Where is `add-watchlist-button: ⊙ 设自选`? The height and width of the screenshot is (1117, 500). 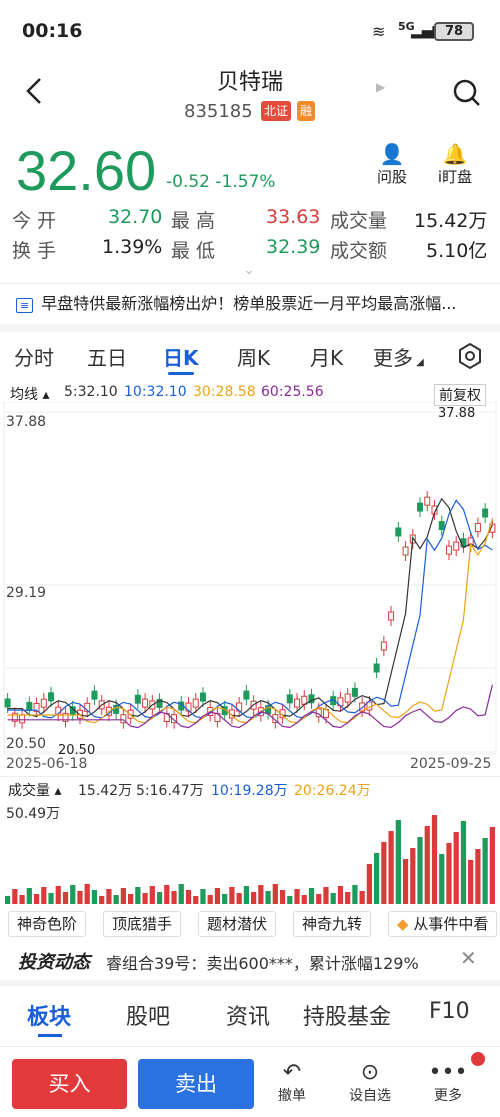
add-watchlist-button: ⊙ 设自选 is located at coordinates (370, 1082).